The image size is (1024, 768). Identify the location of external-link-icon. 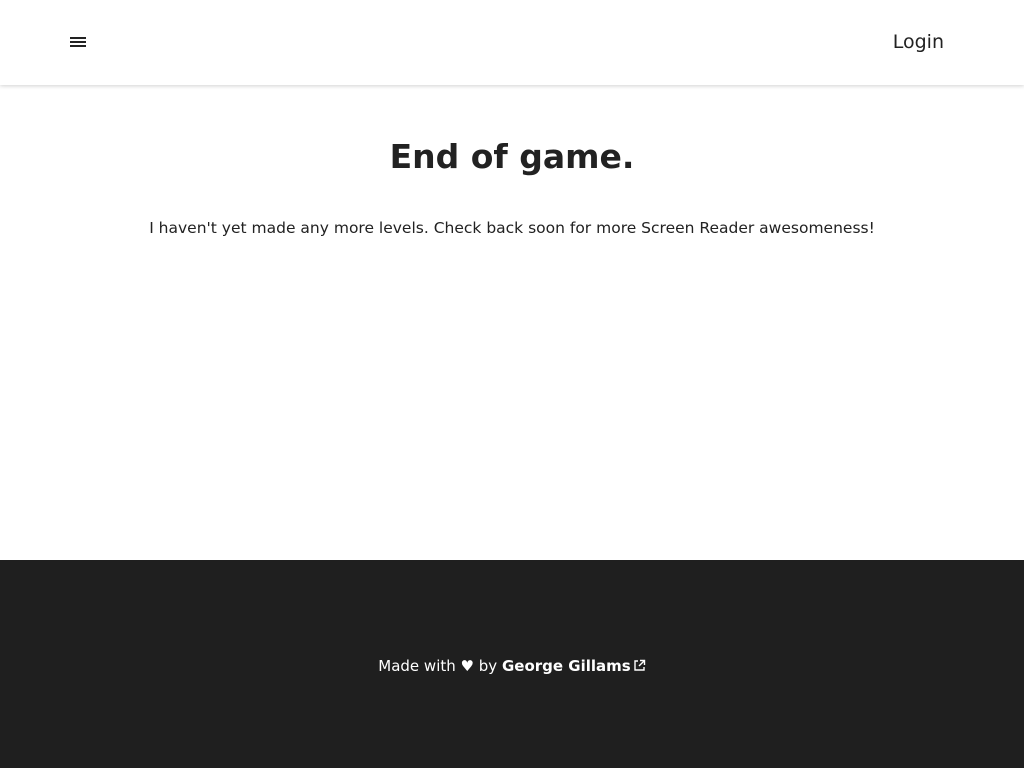
(639, 667).